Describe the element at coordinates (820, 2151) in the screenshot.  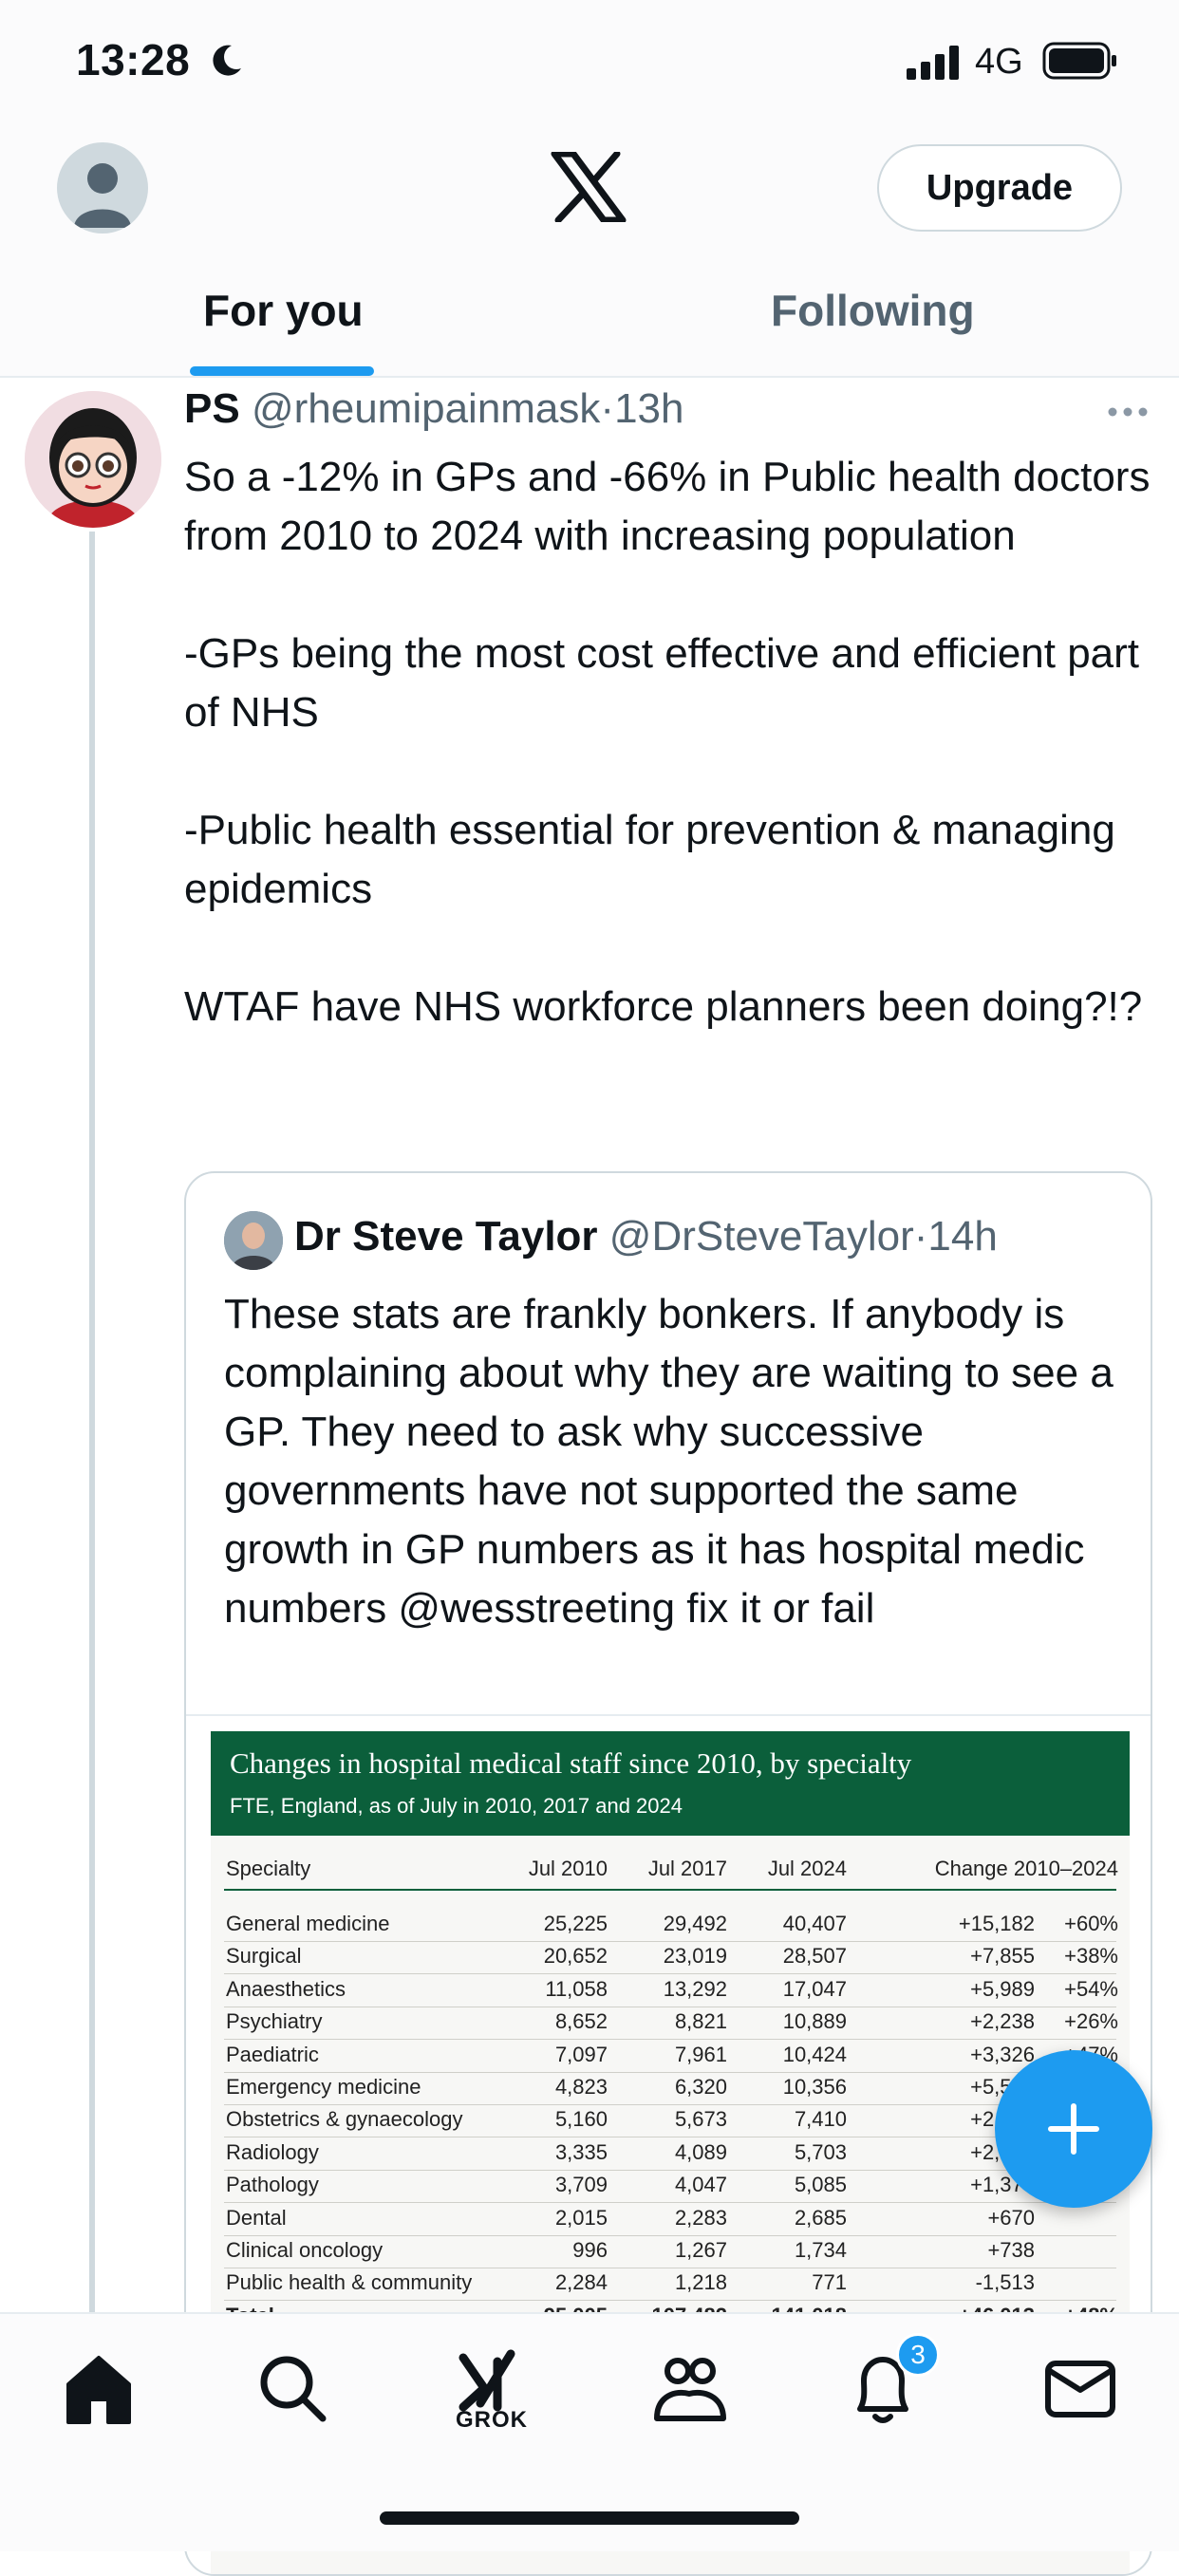
I see `table-cell: 5,703` at that location.